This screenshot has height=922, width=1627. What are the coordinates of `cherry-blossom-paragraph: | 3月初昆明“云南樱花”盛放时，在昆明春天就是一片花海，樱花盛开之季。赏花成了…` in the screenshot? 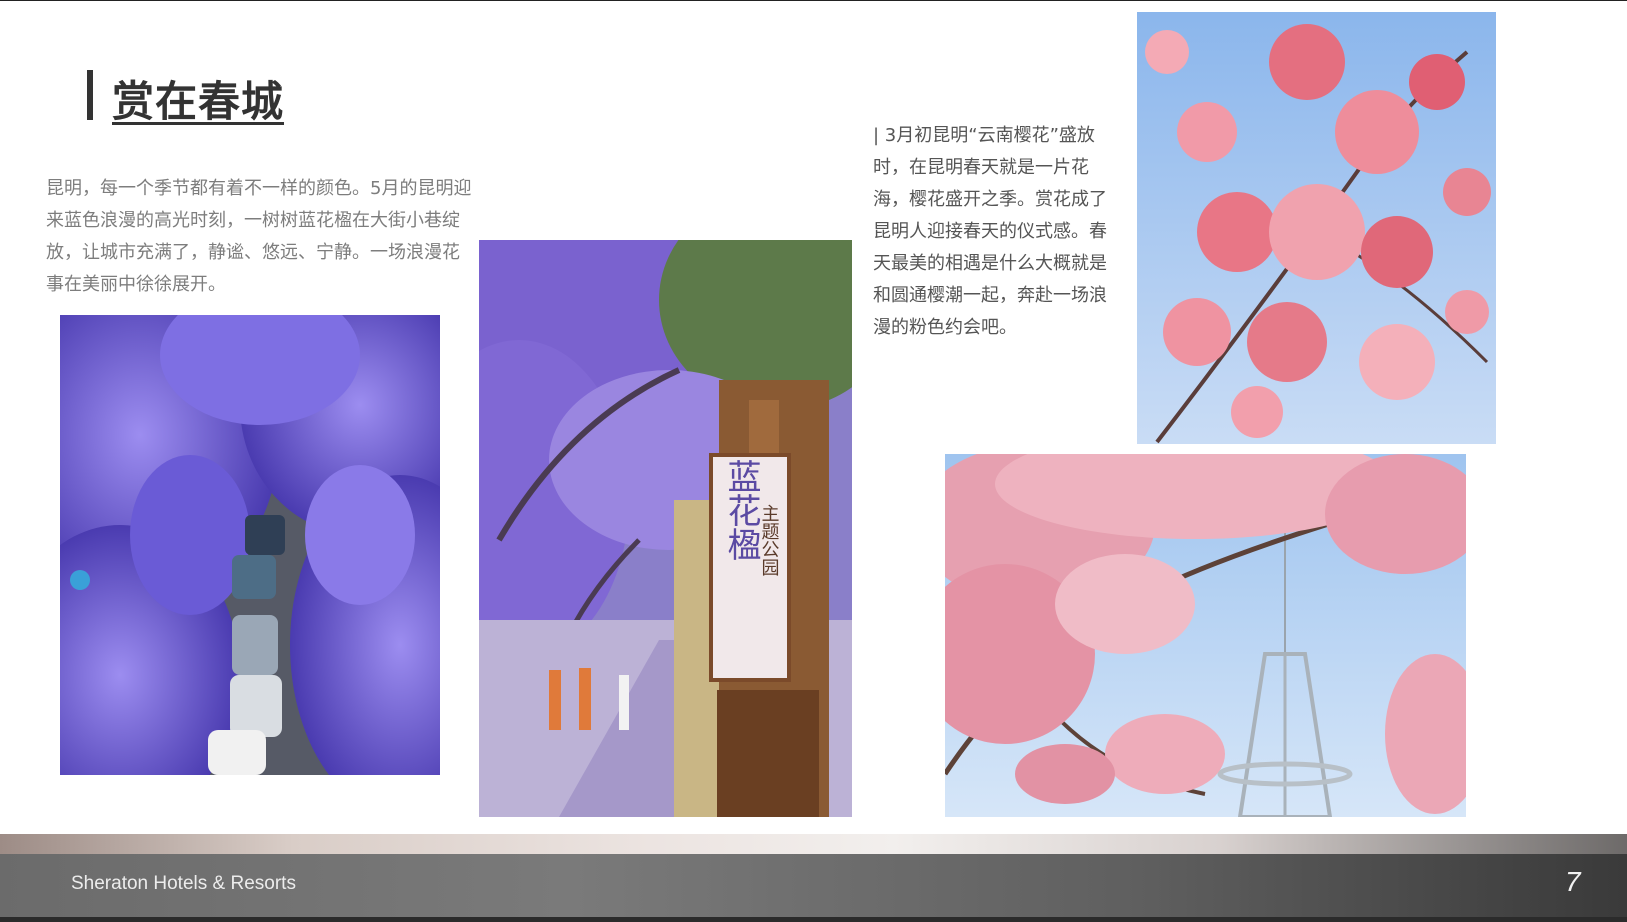 It's located at (990, 231).